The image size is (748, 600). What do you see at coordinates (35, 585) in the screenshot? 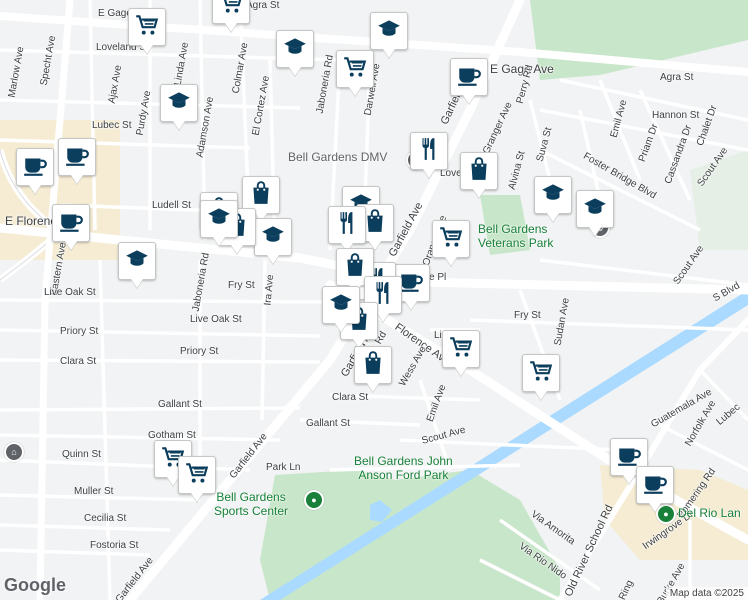
I see `google-logo: Google` at bounding box center [35, 585].